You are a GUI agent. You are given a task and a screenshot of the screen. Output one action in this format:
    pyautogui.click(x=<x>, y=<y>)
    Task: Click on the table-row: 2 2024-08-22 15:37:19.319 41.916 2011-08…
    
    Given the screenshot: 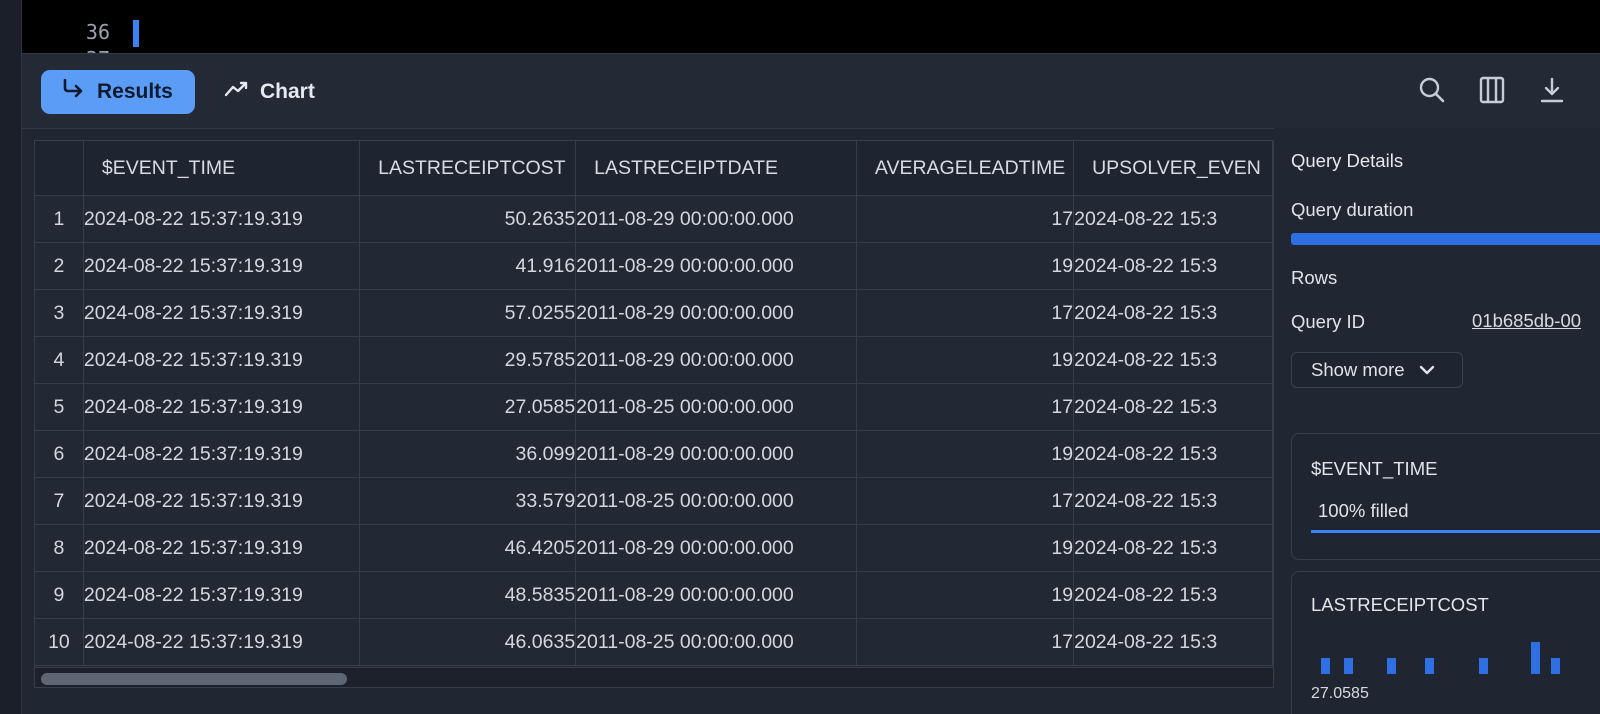 What is the action you would take?
    pyautogui.click(x=654, y=266)
    